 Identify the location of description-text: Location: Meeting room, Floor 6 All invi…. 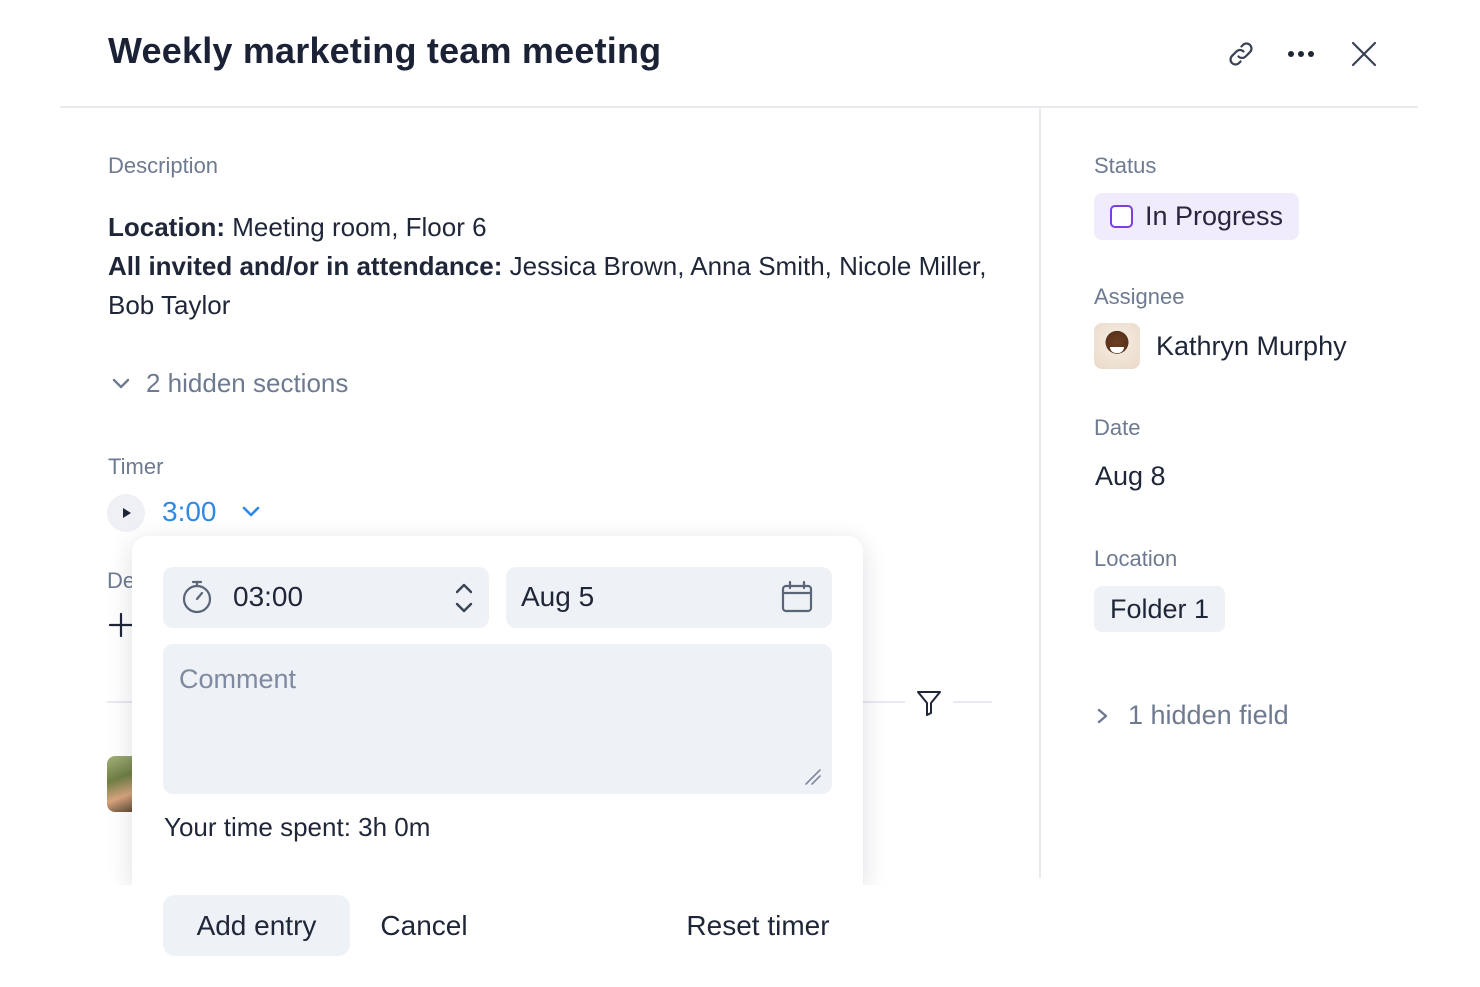
(558, 266).